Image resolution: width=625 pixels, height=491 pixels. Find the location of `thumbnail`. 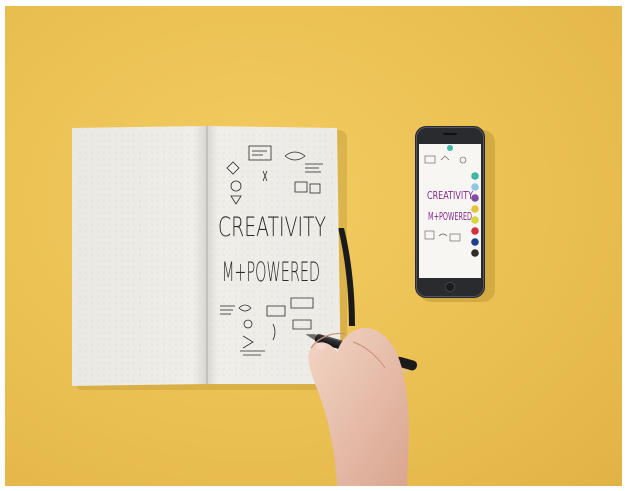

thumbnail is located at coordinates (321, 346).